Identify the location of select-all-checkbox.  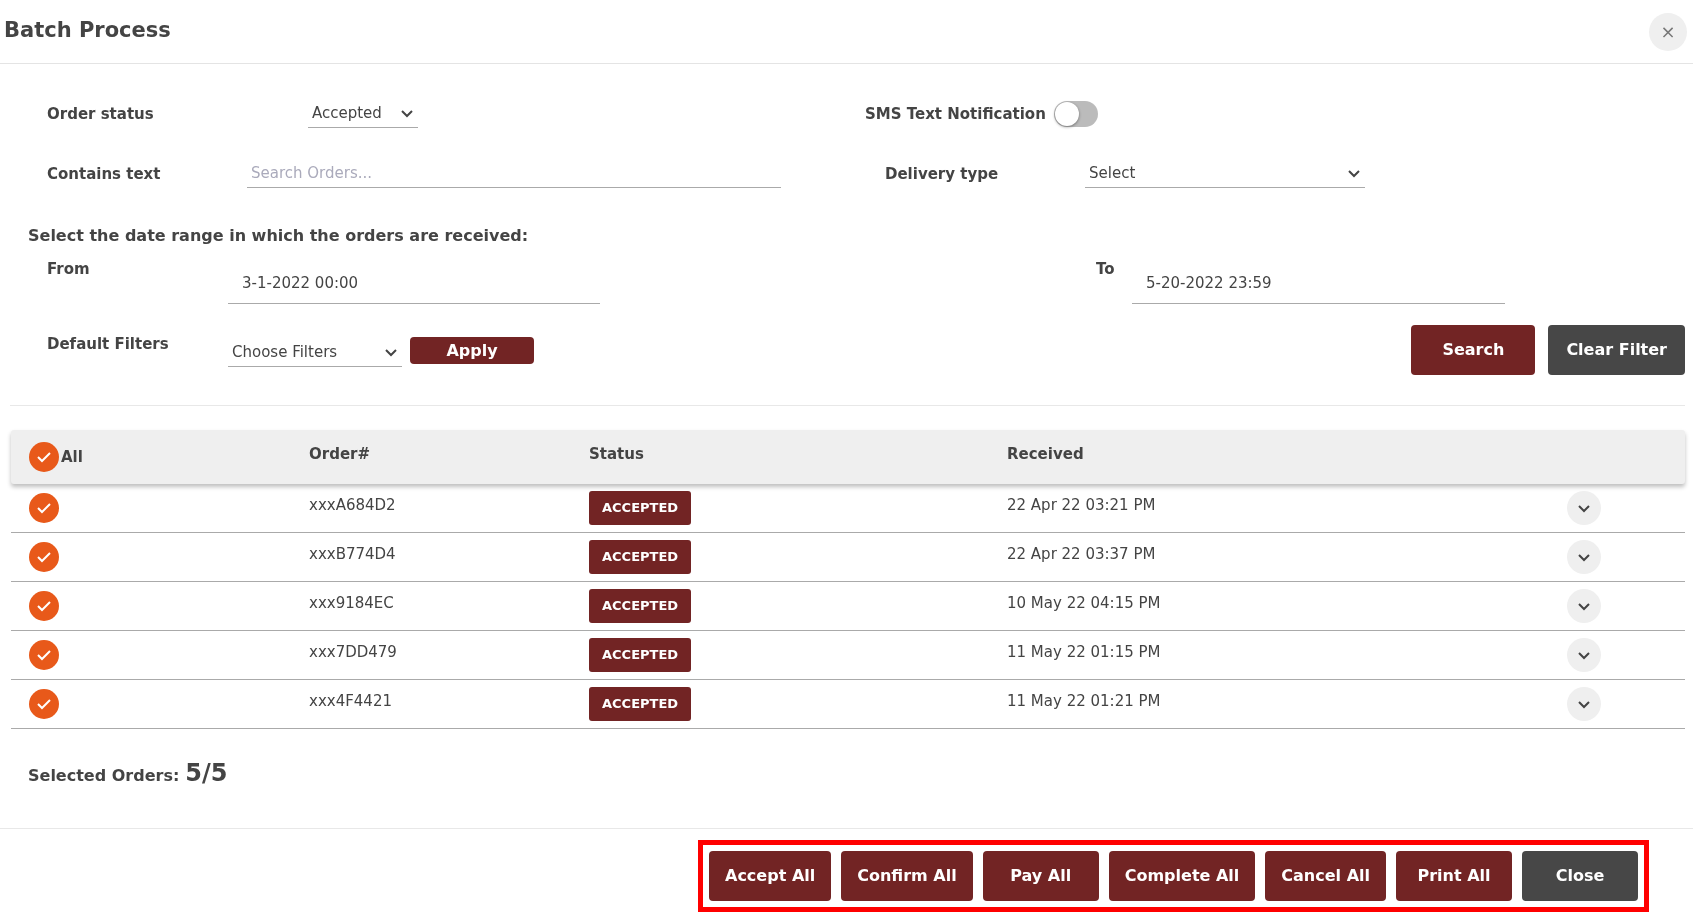
(44, 457).